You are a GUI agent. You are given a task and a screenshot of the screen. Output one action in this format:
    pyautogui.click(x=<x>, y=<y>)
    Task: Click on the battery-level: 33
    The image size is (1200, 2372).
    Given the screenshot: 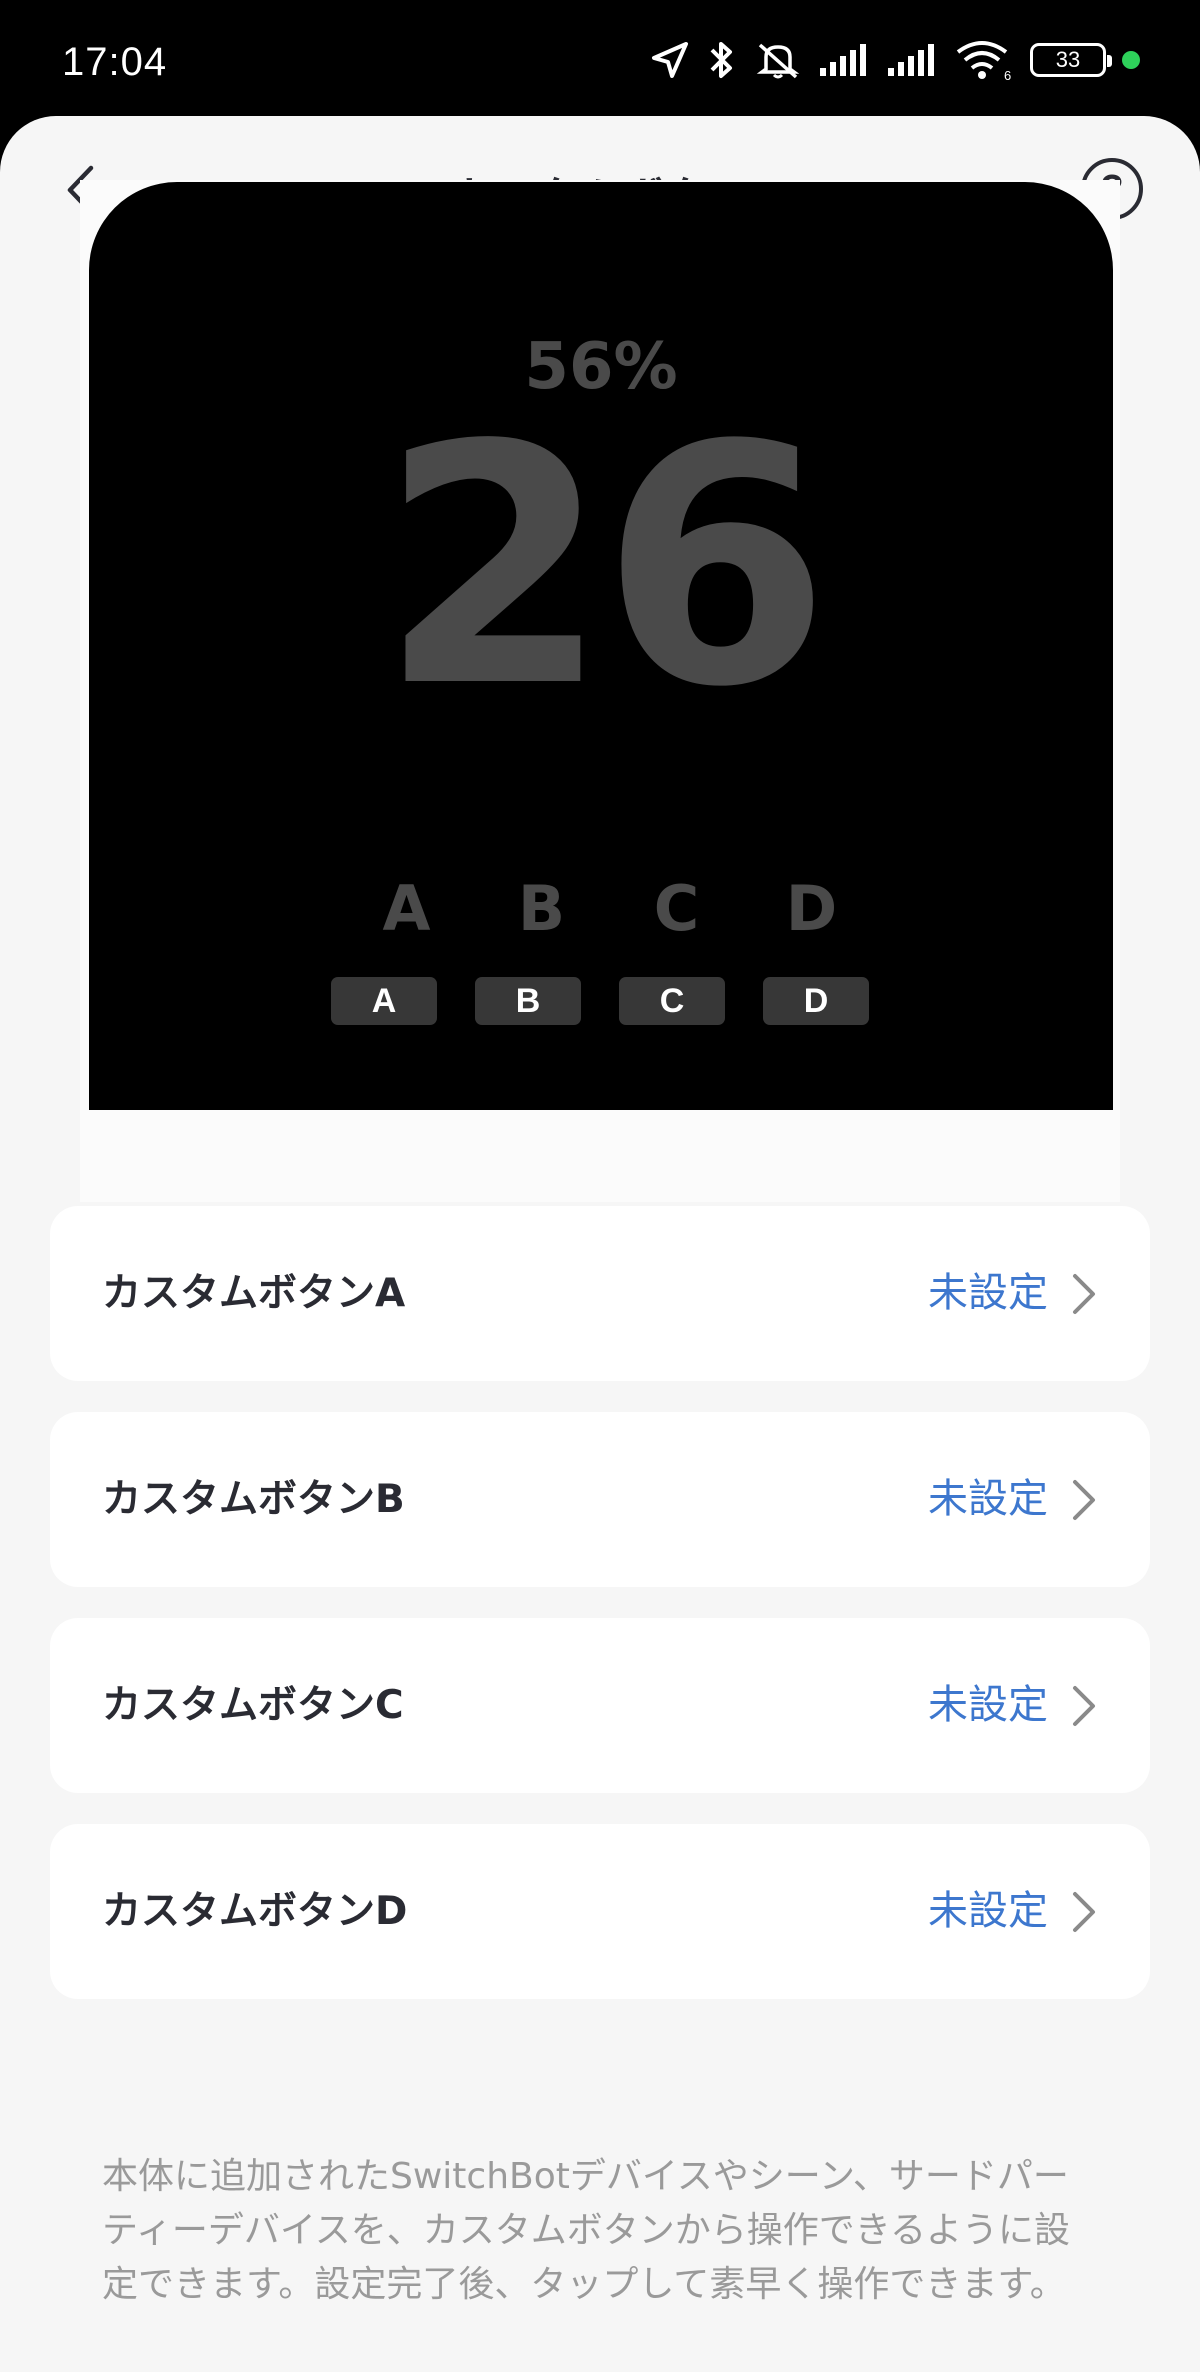 What is the action you would take?
    pyautogui.click(x=1068, y=59)
    